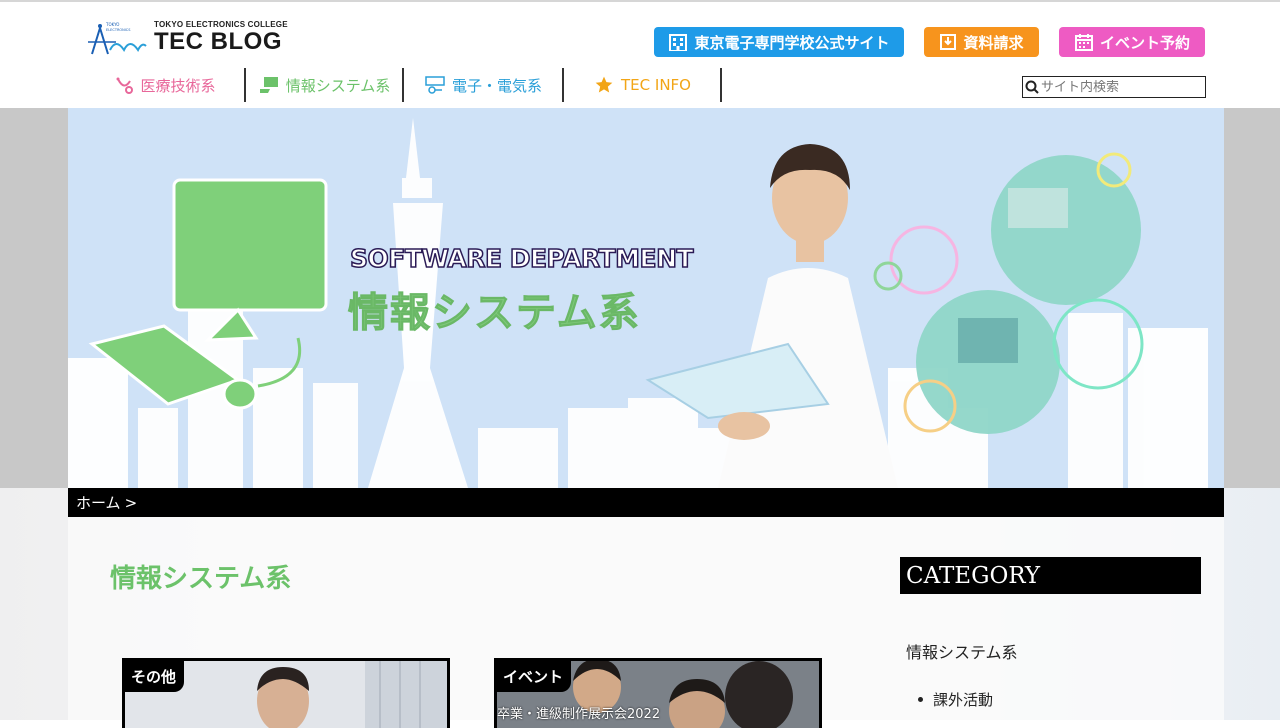 The height and width of the screenshot is (728, 1280). I want to click on event-reservation-label: イベント予約, so click(1144, 42).